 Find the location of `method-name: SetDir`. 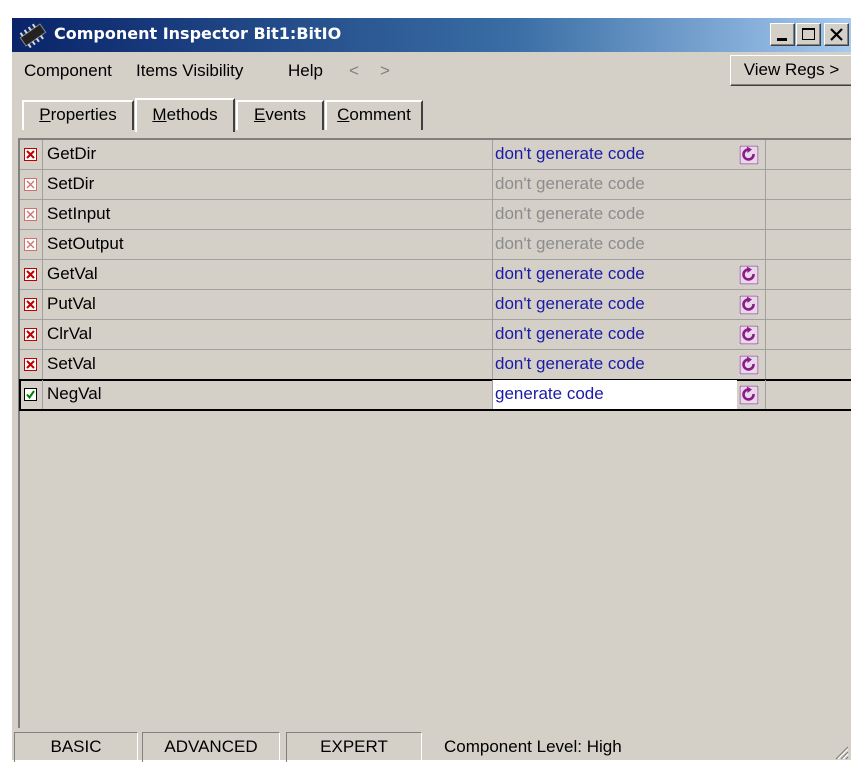

method-name: SetDir is located at coordinates (267, 184).